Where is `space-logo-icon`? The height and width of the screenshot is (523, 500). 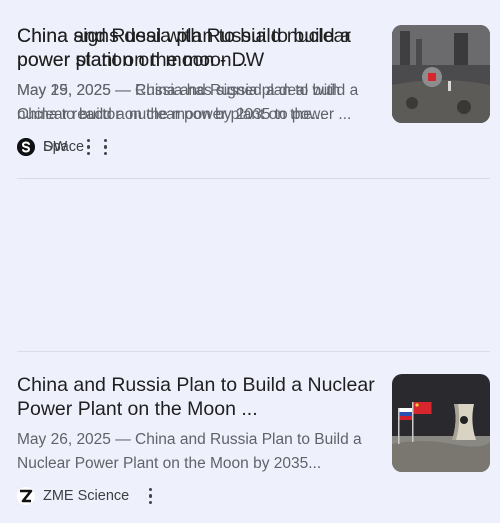 space-logo-icon is located at coordinates (26, 147).